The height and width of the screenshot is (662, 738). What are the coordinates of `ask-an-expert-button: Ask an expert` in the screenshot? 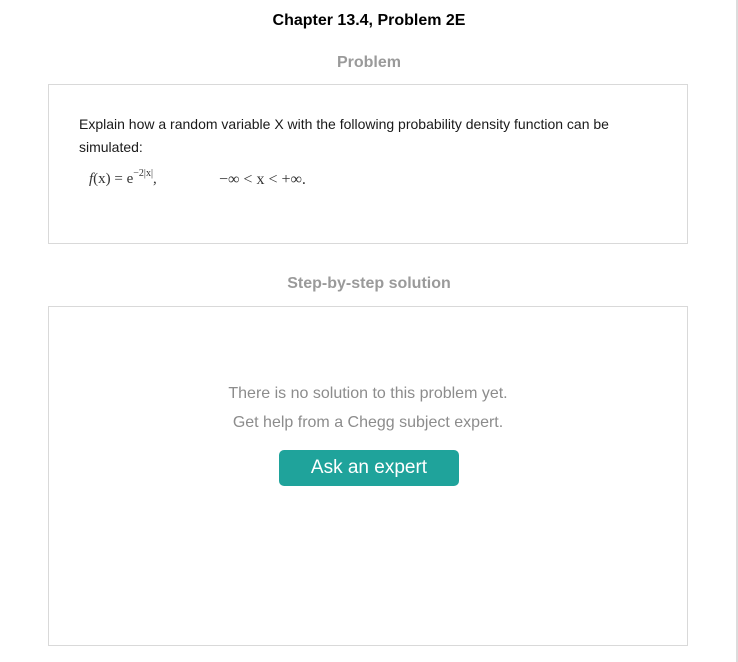 It's located at (369, 468).